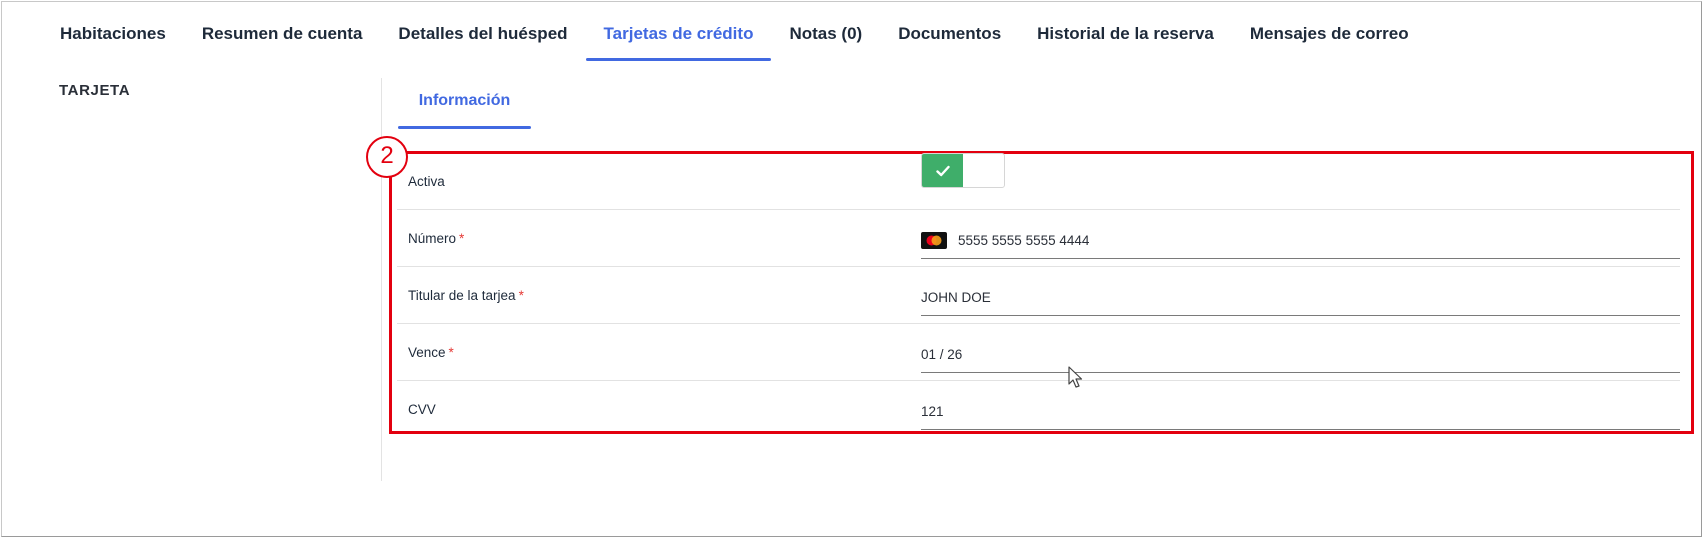  What do you see at coordinates (1024, 240) in the screenshot?
I see `card-number-value: 5555 5555 5555 4444` at bounding box center [1024, 240].